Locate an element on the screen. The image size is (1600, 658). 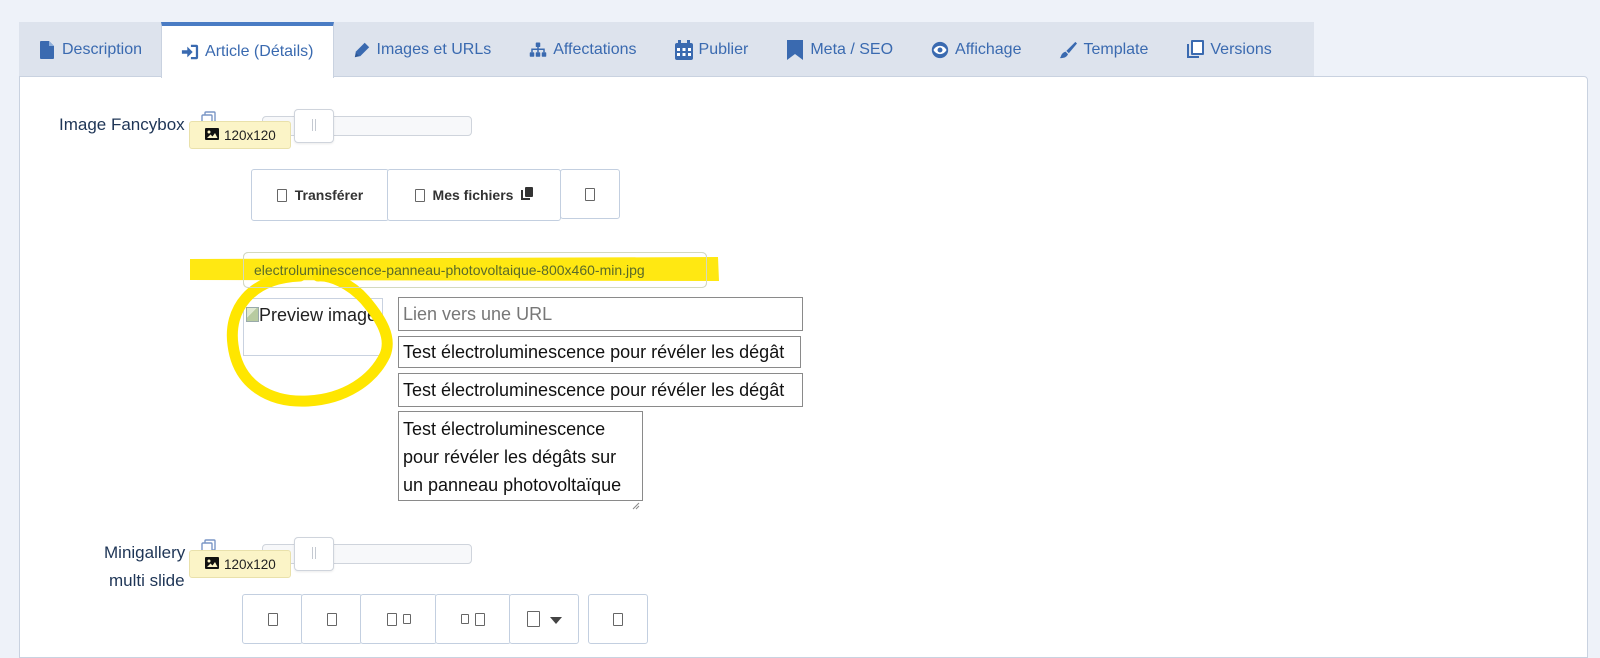
tab-meta-seo: Meta / SEO is located at coordinates (839, 49).